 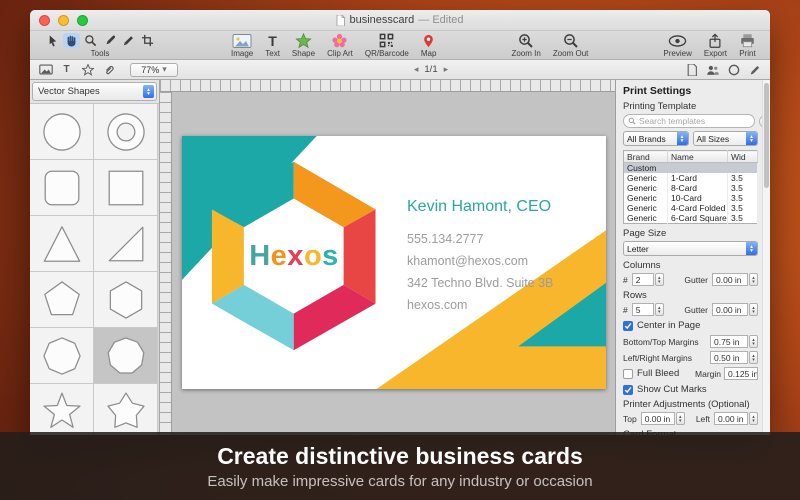 I want to click on eyedropper-tool-button, so click(x=109, y=40).